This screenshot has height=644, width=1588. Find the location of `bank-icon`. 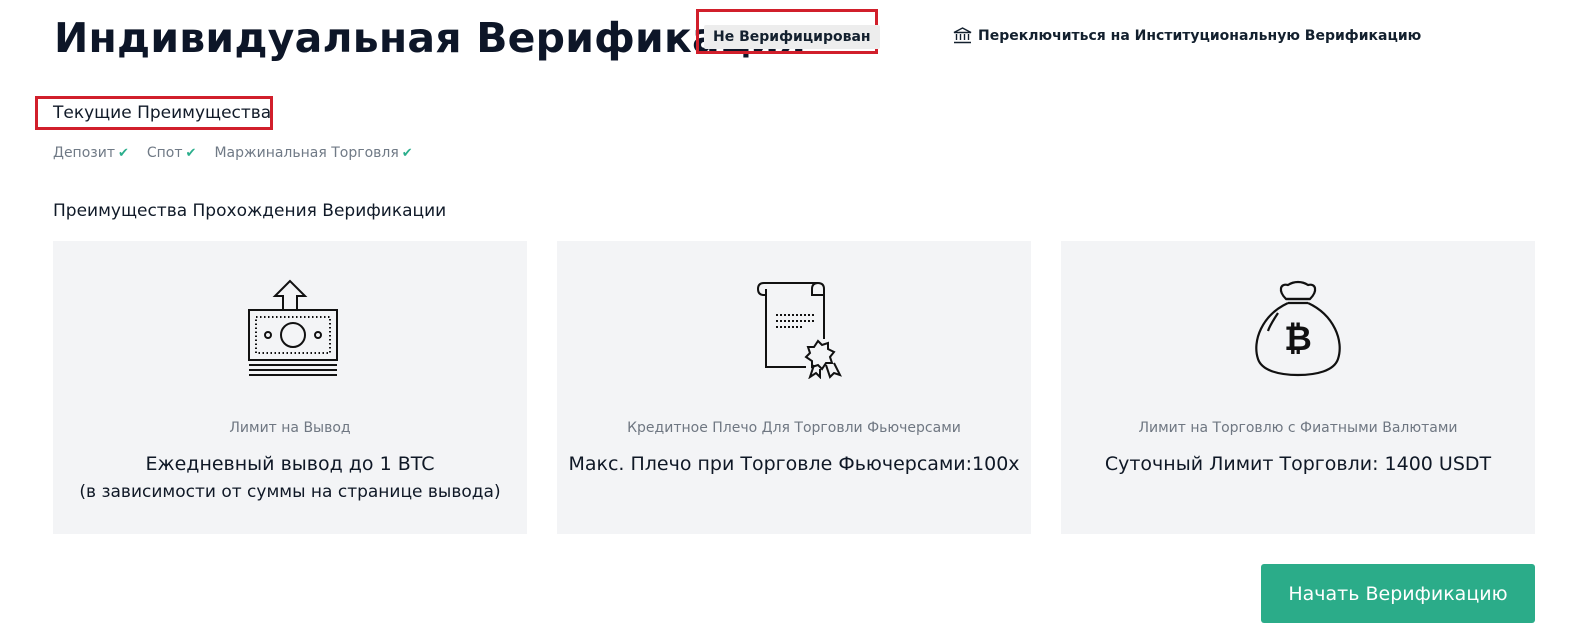

bank-icon is located at coordinates (962, 35).